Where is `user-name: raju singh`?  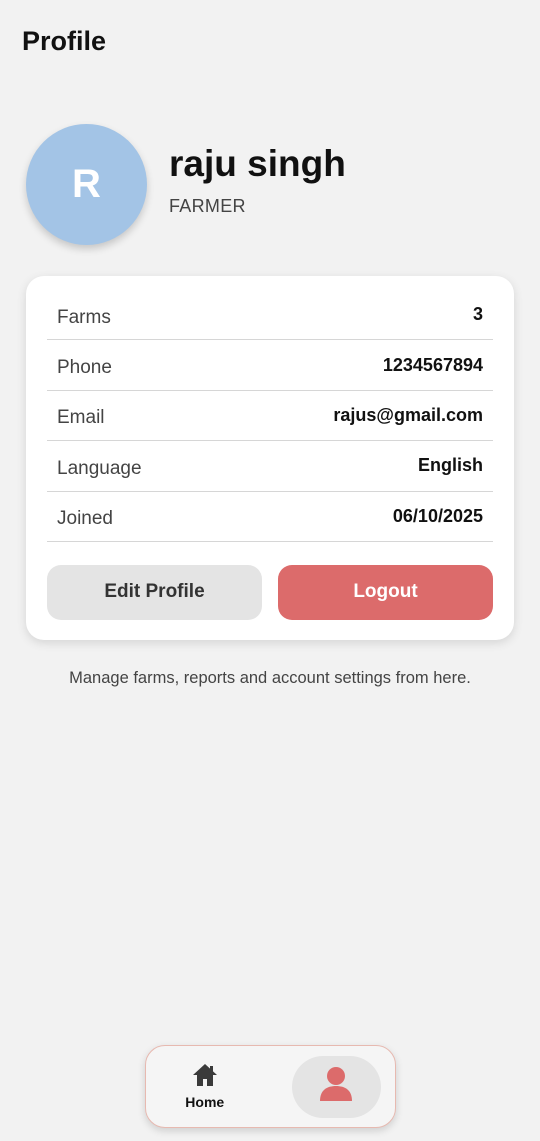
user-name: raju singh is located at coordinates (257, 163).